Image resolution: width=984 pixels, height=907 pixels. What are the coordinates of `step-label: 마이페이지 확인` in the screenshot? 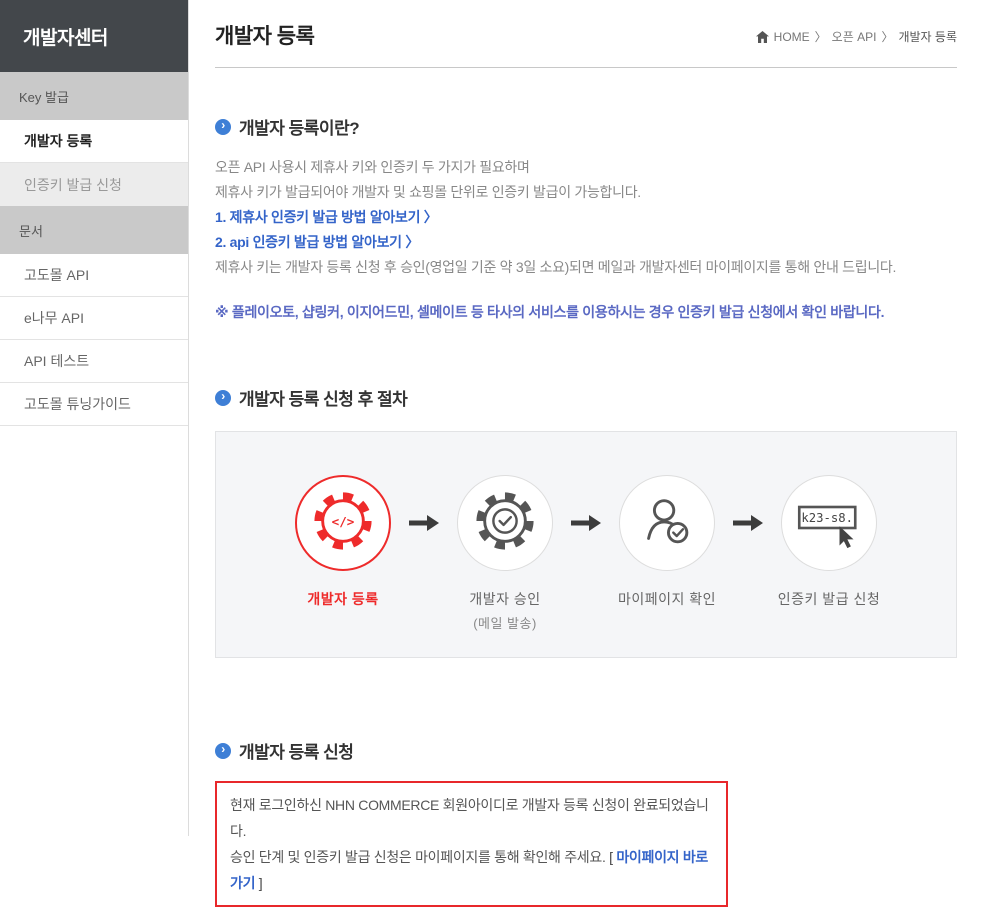 It's located at (667, 599).